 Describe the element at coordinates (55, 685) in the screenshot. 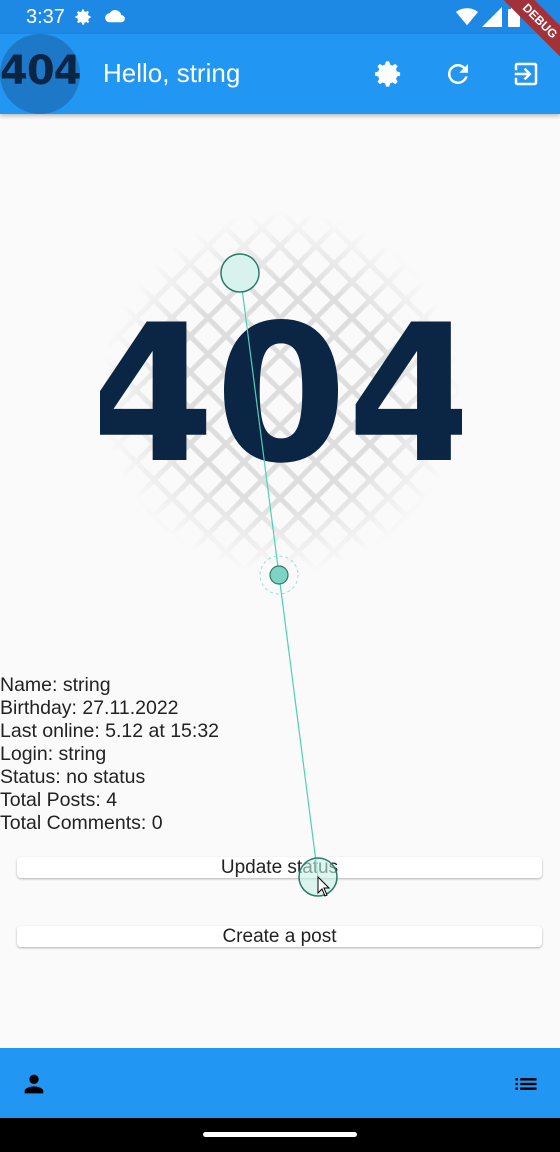

I see `profile-name: Name: string` at that location.